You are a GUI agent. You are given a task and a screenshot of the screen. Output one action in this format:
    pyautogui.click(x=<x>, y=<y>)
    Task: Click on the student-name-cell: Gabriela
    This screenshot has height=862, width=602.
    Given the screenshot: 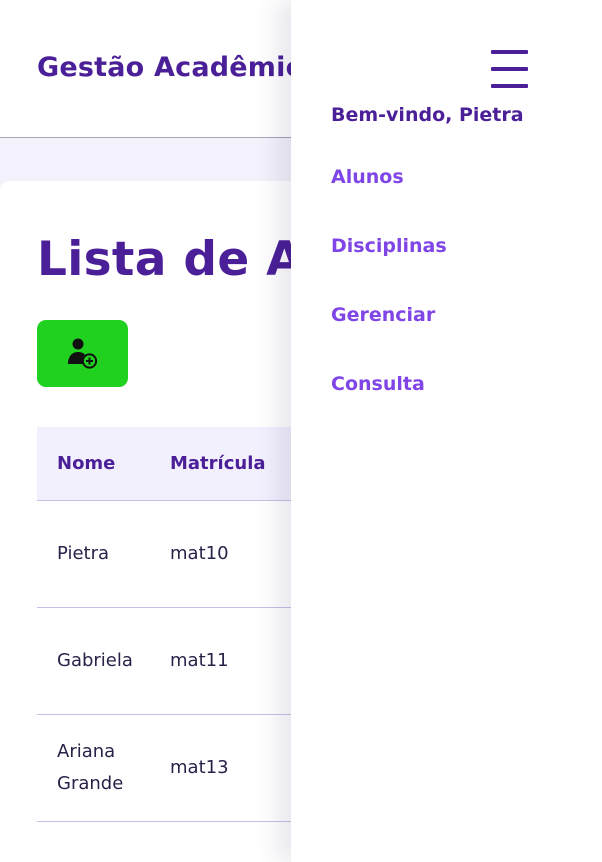 What is the action you would take?
    pyautogui.click(x=103, y=661)
    